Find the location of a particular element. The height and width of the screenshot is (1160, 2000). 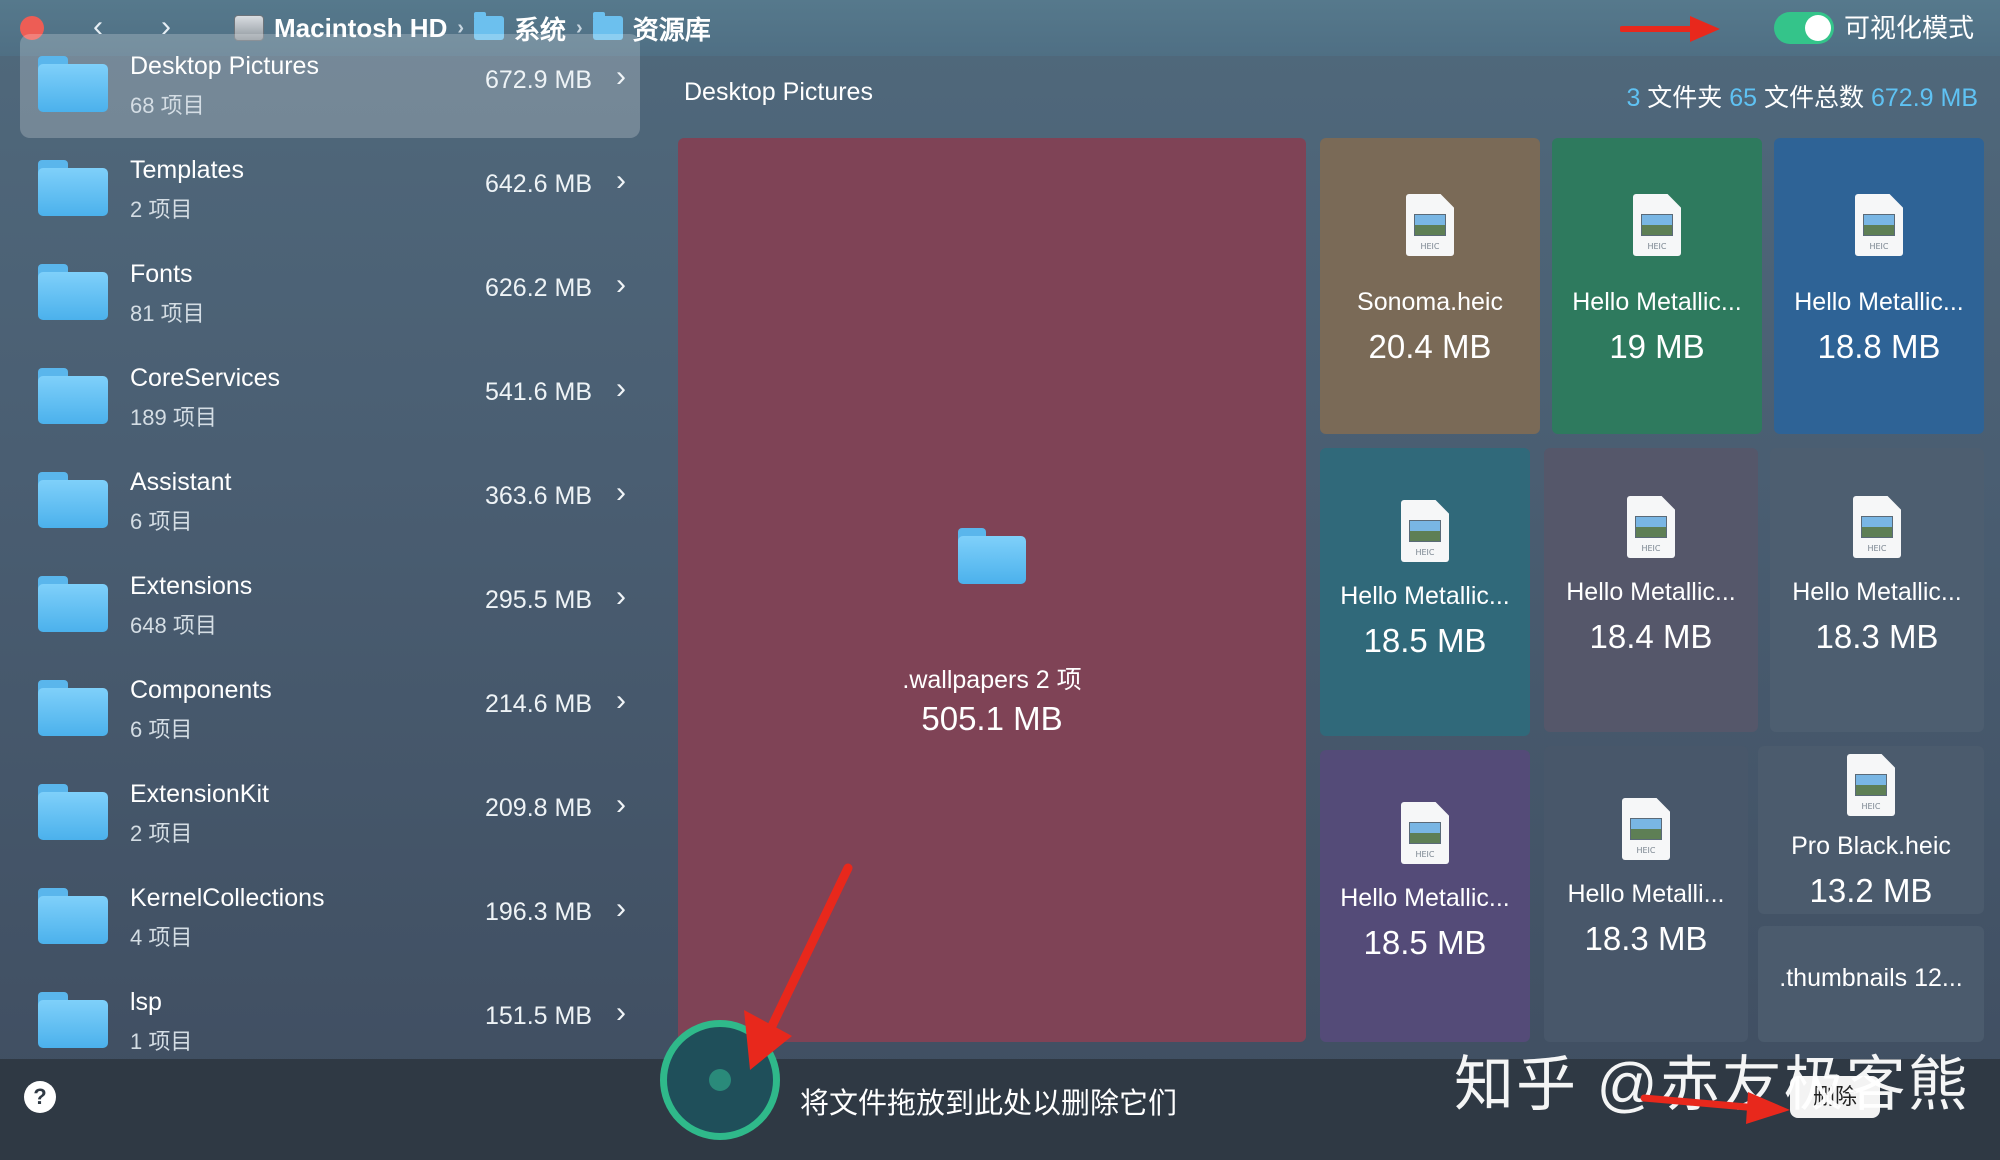

folder-size: 214.6 MB is located at coordinates (538, 704).